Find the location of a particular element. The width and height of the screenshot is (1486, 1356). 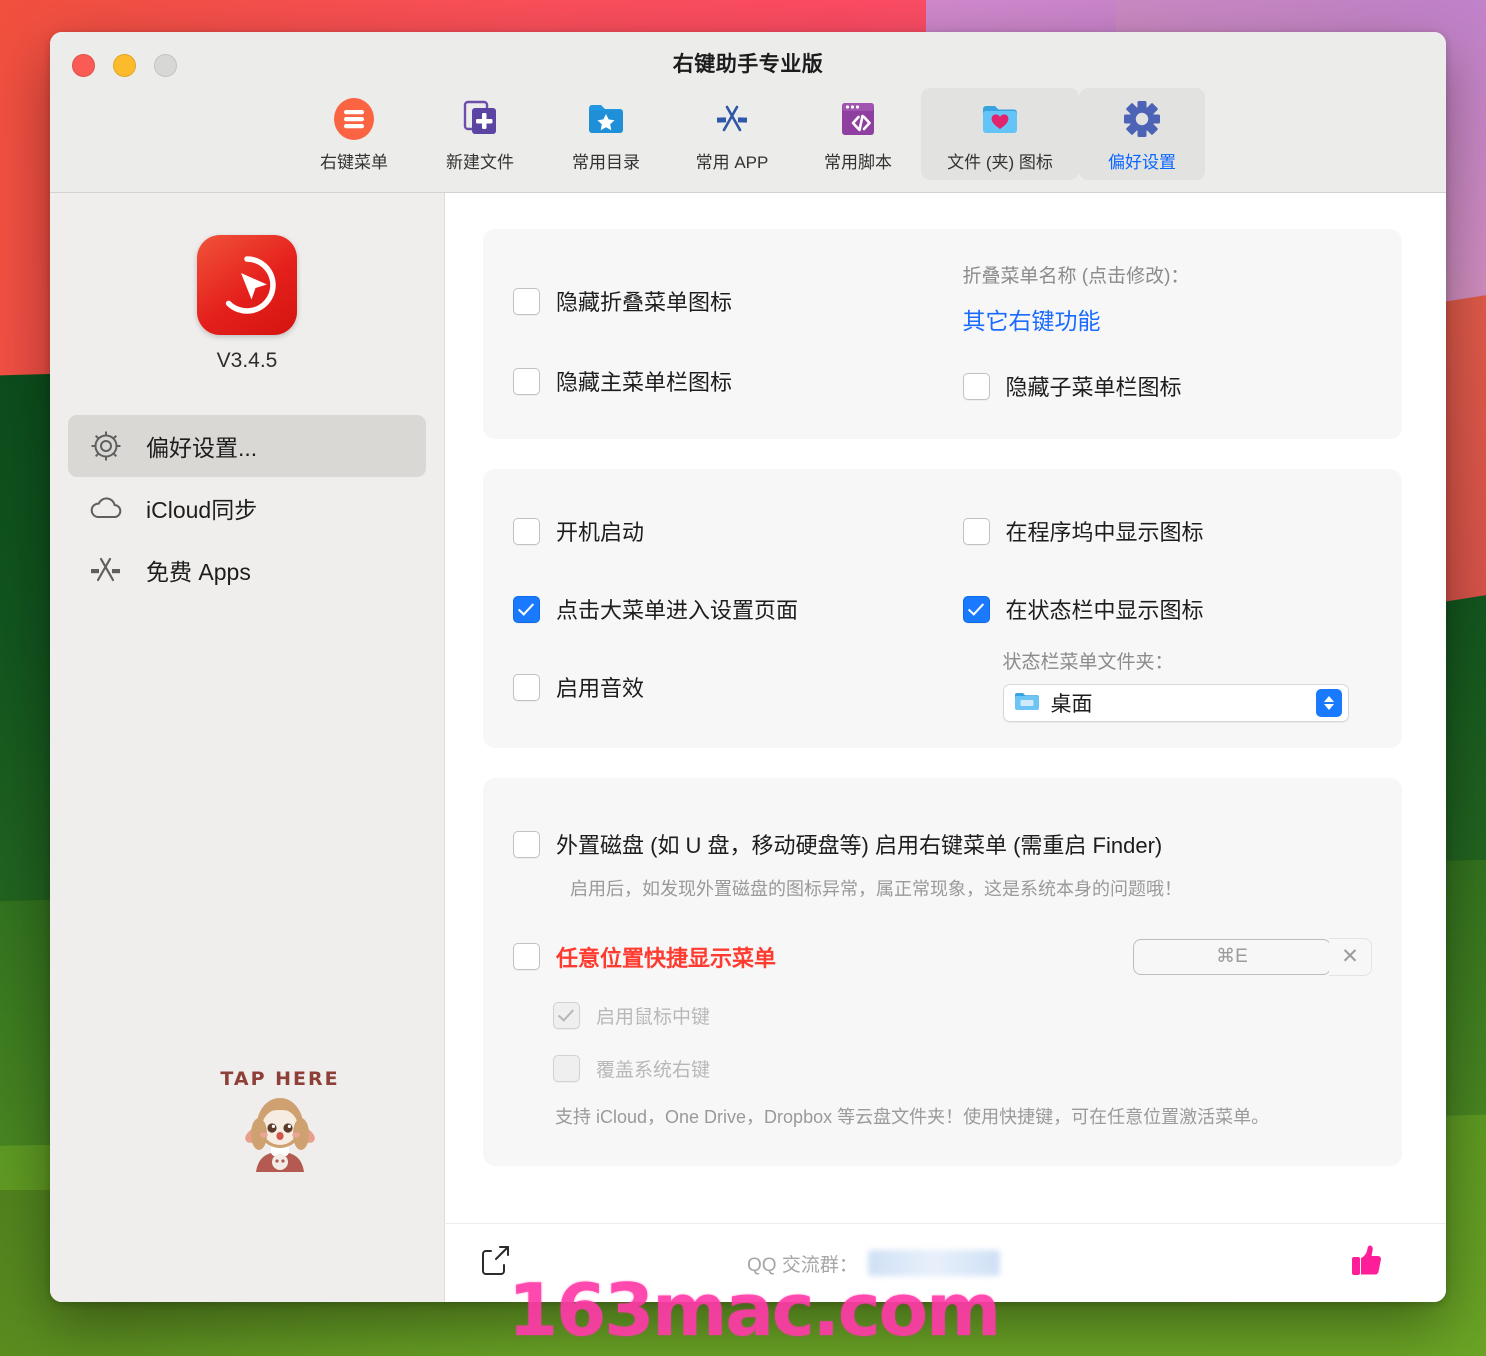

option-hide-sub-menubar-icon: 隐藏子菜单栏图标 is located at coordinates (1167, 386).